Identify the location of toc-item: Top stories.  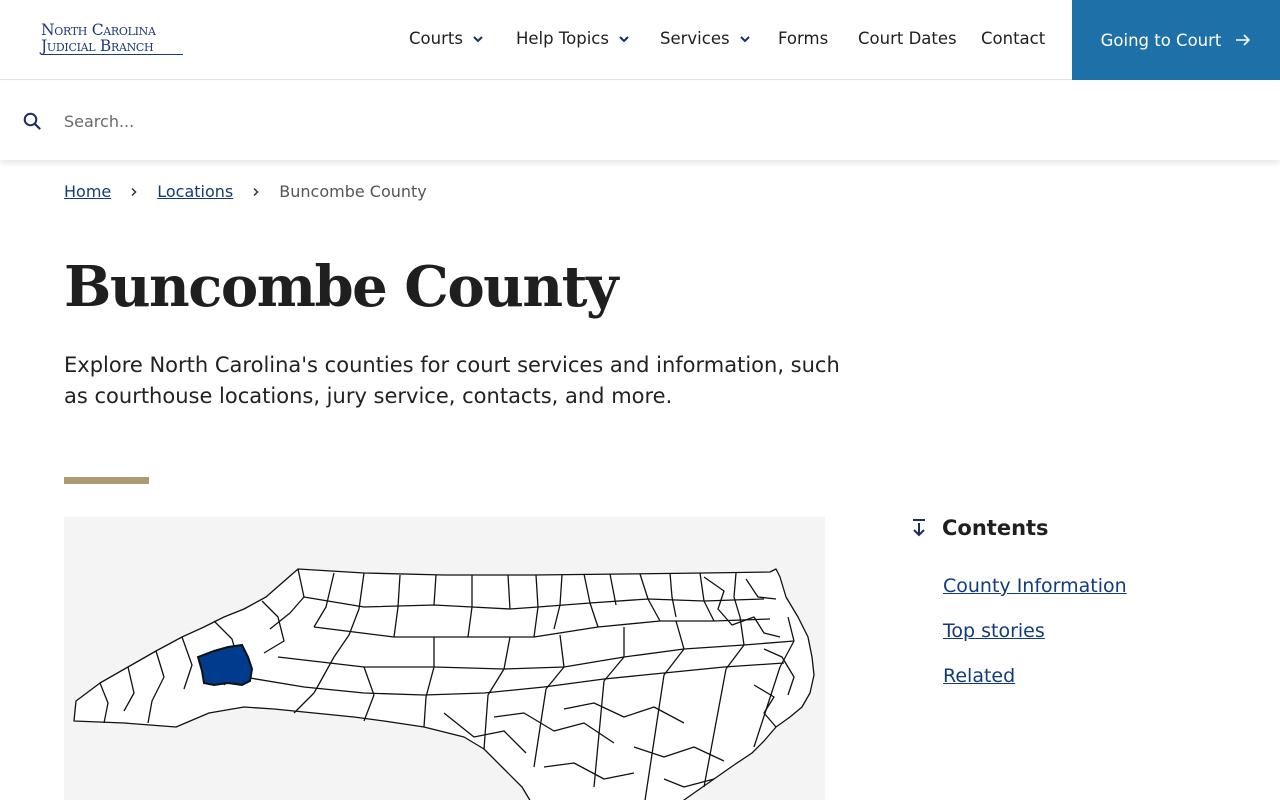
(1035, 642).